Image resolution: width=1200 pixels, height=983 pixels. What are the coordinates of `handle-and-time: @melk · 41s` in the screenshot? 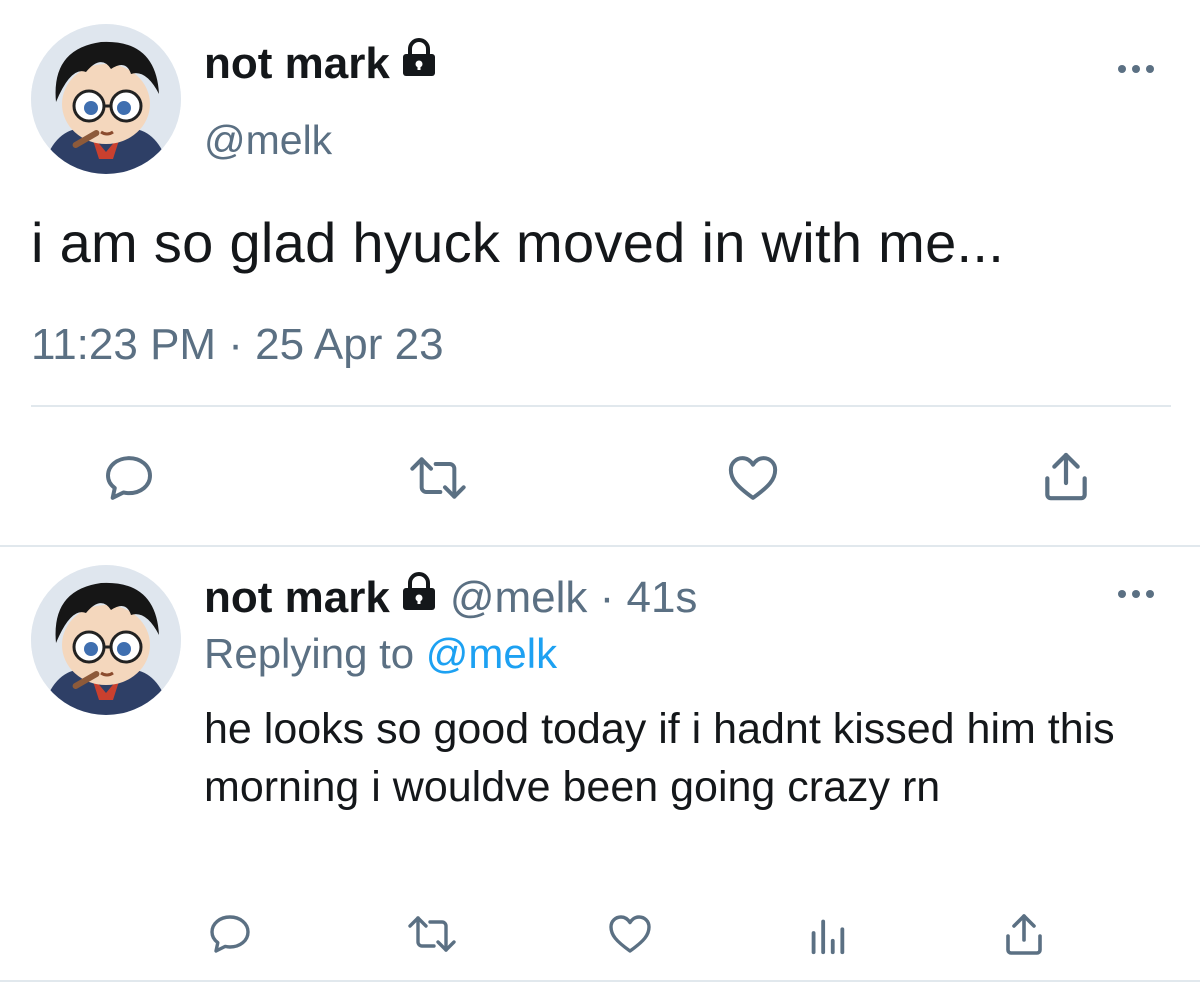 It's located at (574, 598).